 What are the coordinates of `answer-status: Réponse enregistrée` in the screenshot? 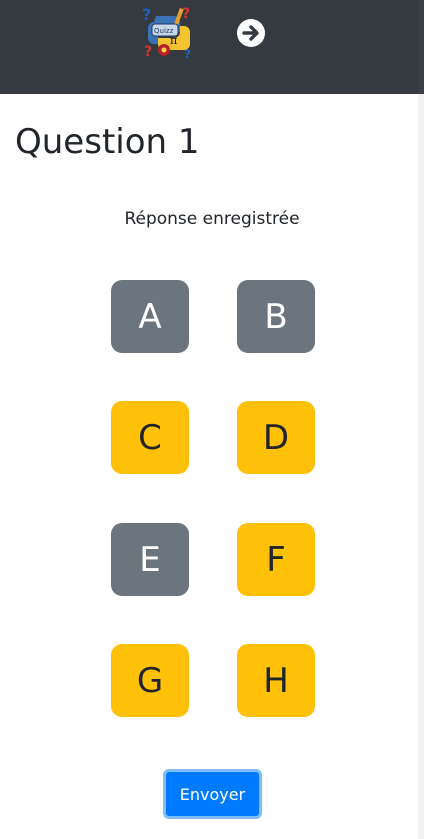 It's located at (212, 219).